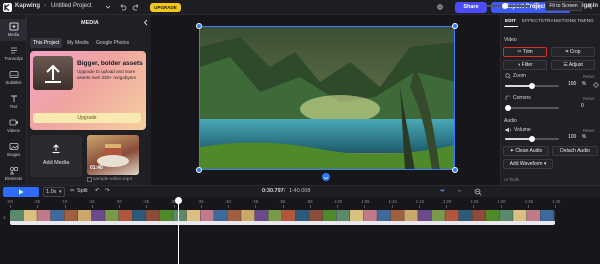  I want to click on share-button: Share, so click(471, 7).